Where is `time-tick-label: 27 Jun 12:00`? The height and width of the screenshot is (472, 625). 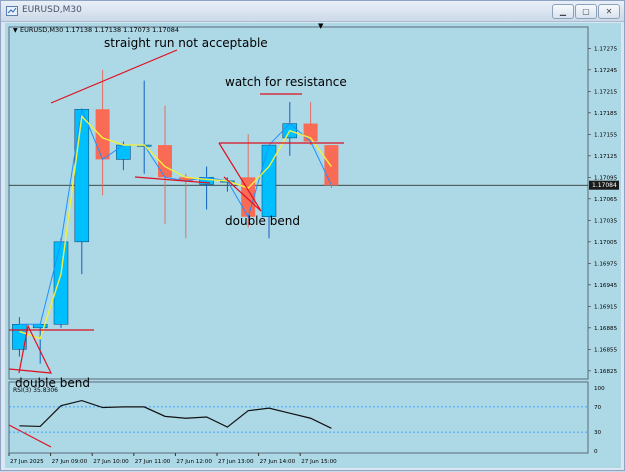
time-tick-label: 27 Jun 12:00 is located at coordinates (194, 462).